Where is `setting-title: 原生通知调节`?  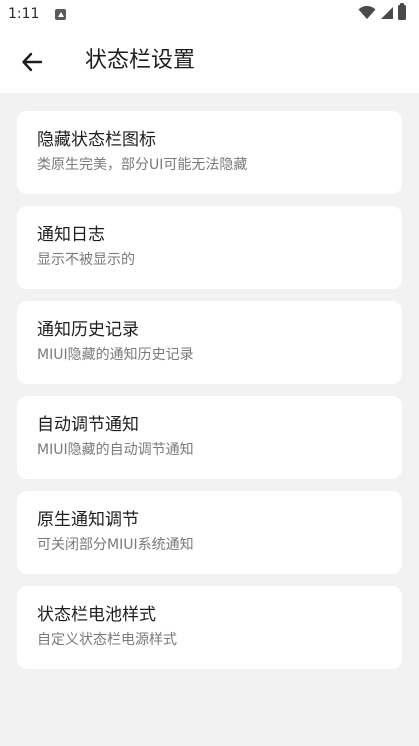 setting-title: 原生通知调节 is located at coordinates (88, 520).